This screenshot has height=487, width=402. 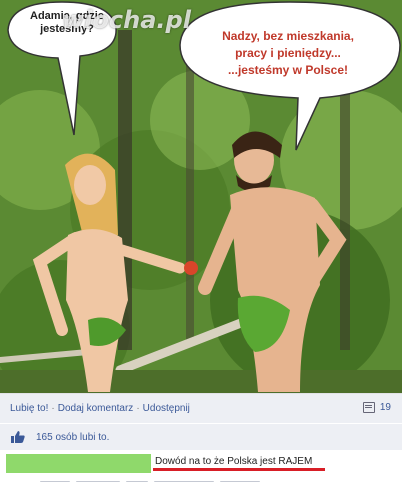 I want to click on comment-row: Dowód na to że Polska jest RAJEM, so click(x=201, y=469).